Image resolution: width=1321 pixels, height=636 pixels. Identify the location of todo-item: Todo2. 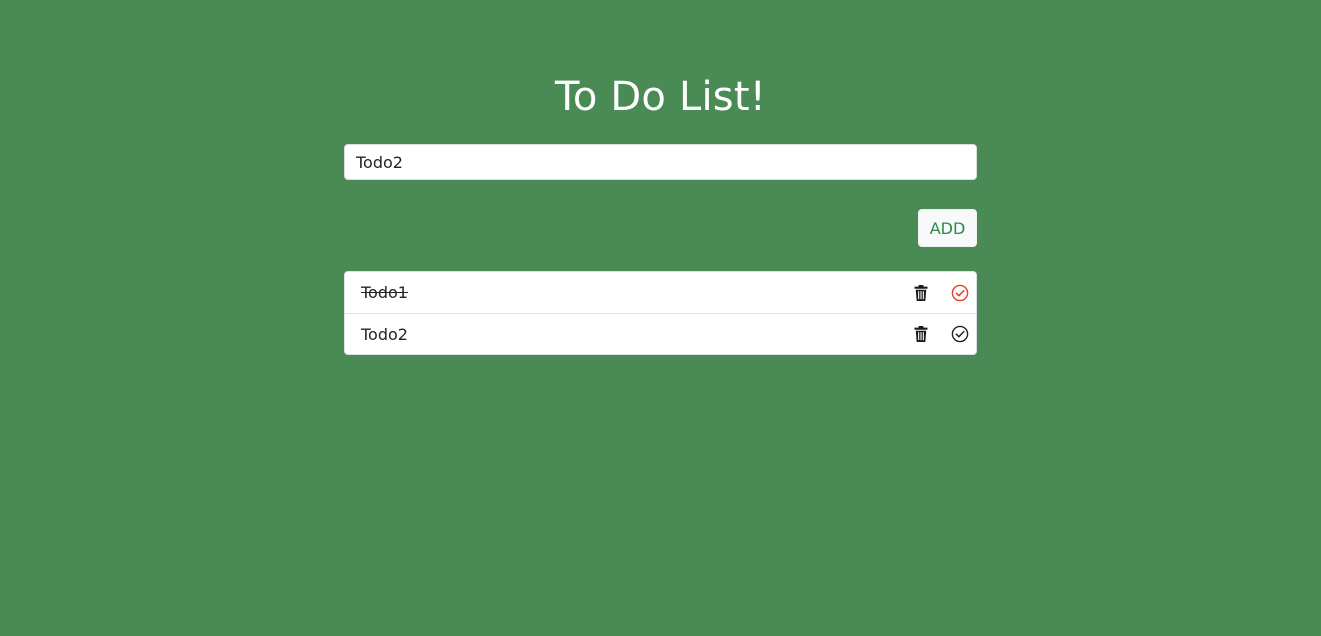
(660, 333).